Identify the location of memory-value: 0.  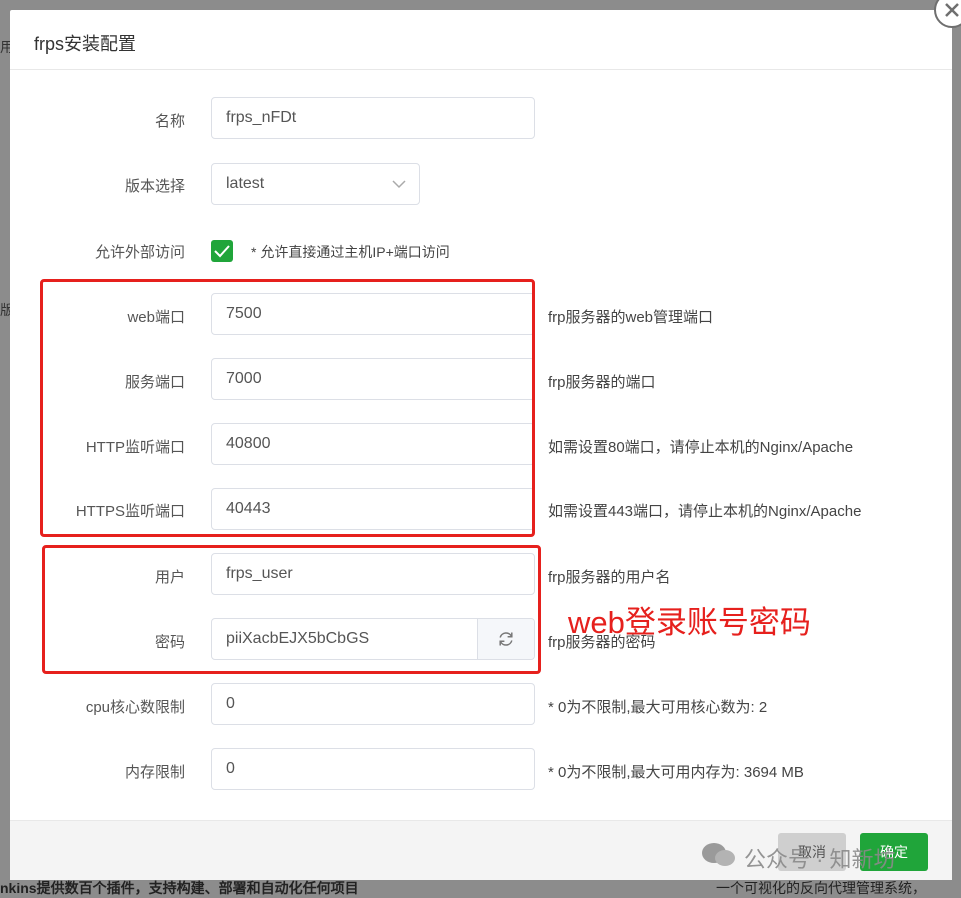
(230, 768).